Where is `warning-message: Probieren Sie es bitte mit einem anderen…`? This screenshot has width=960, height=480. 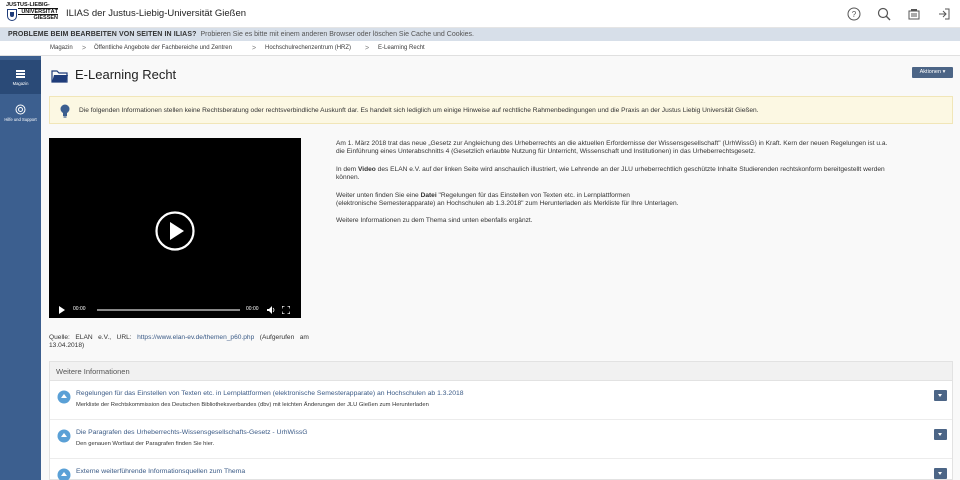
warning-message: Probieren Sie es bitte mit einem anderen… is located at coordinates (337, 34).